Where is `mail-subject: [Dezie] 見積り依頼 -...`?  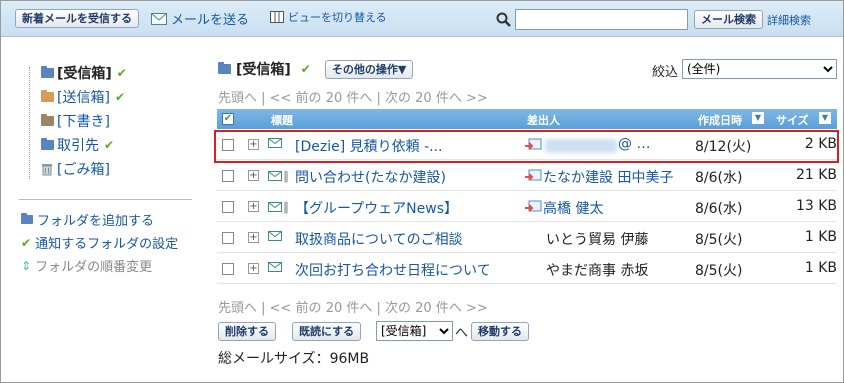 mail-subject: [Dezie] 見積り依頼 -... is located at coordinates (368, 146).